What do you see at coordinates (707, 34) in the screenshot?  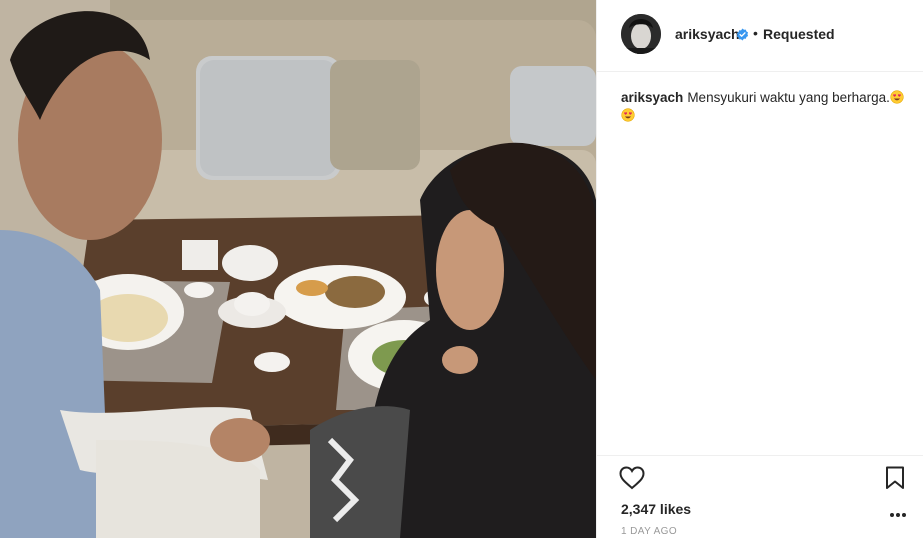 I see `username-link: ariksyach` at bounding box center [707, 34].